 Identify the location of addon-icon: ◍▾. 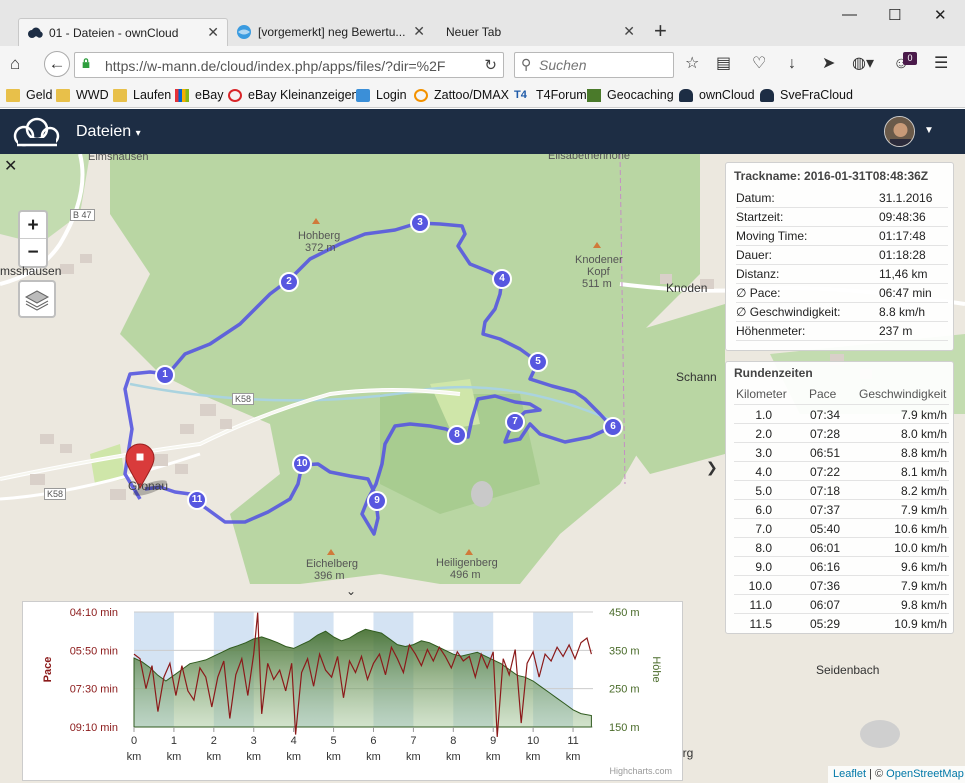
(863, 64).